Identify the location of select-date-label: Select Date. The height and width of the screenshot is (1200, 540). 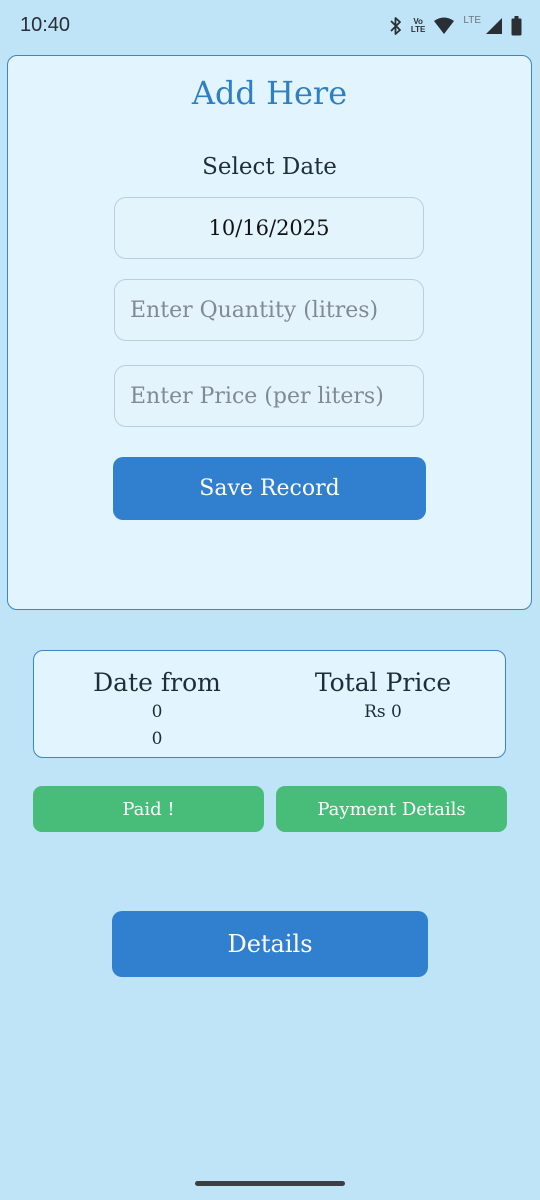
(269, 167).